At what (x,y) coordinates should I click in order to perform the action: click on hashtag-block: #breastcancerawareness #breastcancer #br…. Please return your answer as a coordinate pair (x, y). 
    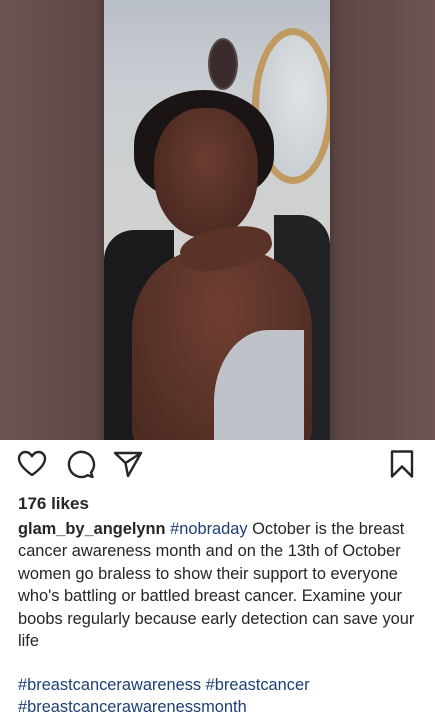
    Looking at the image, I should click on (218, 696).